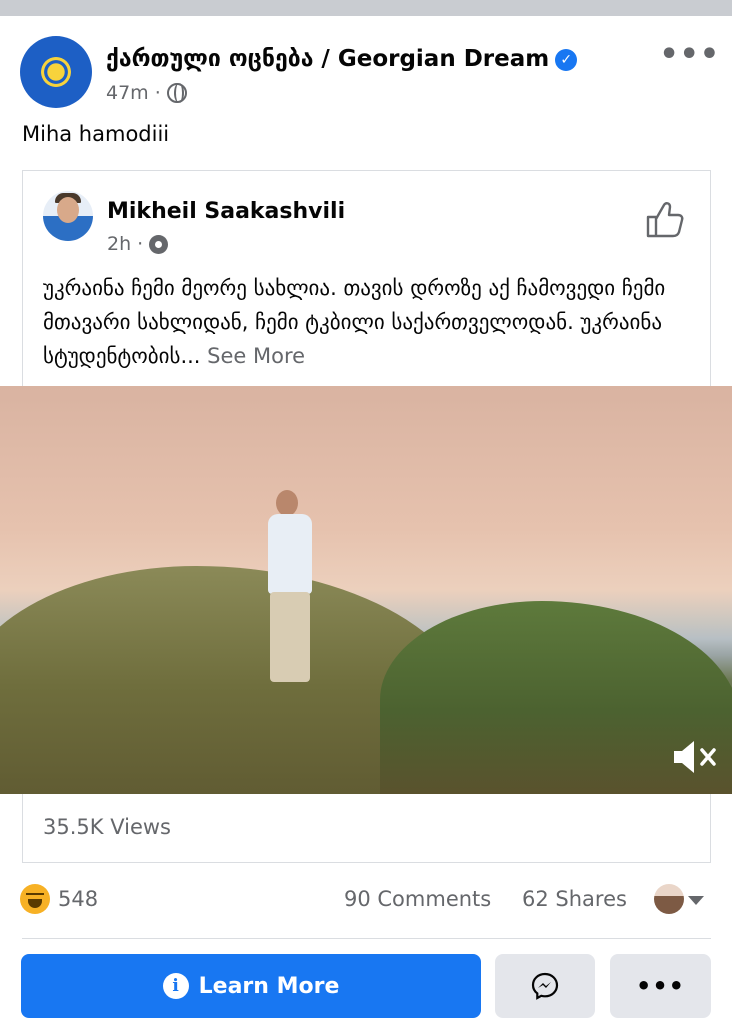 The height and width of the screenshot is (1024, 732). What do you see at coordinates (226, 211) in the screenshot?
I see `shared-author-name: Mikheil Saakashvili` at bounding box center [226, 211].